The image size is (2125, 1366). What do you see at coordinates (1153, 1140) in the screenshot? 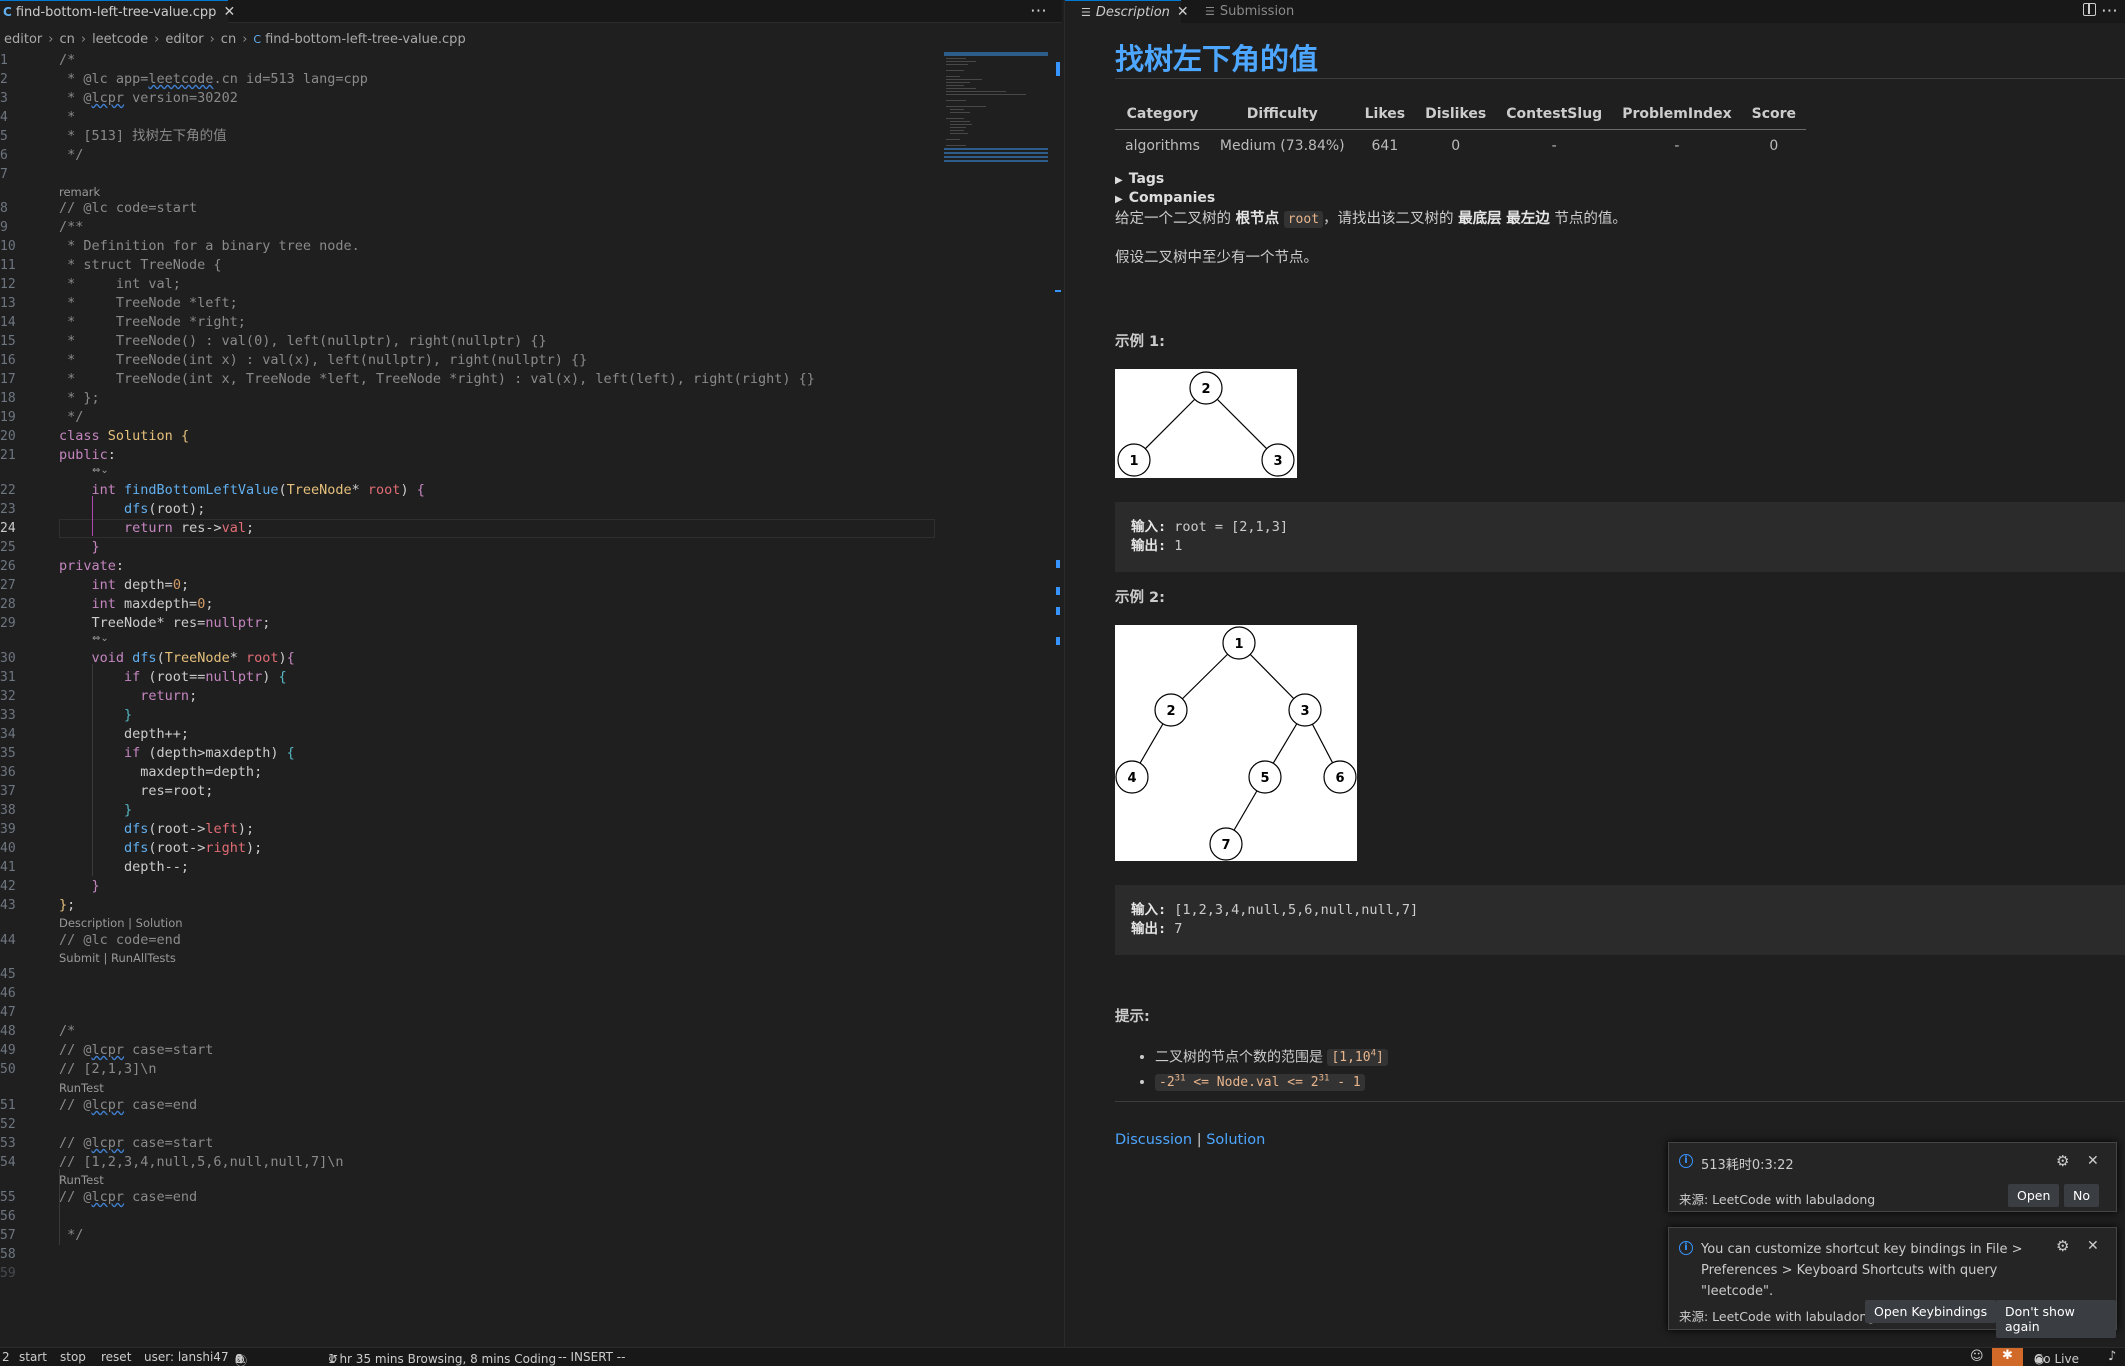
I see `discussion-link: Discussion` at bounding box center [1153, 1140].